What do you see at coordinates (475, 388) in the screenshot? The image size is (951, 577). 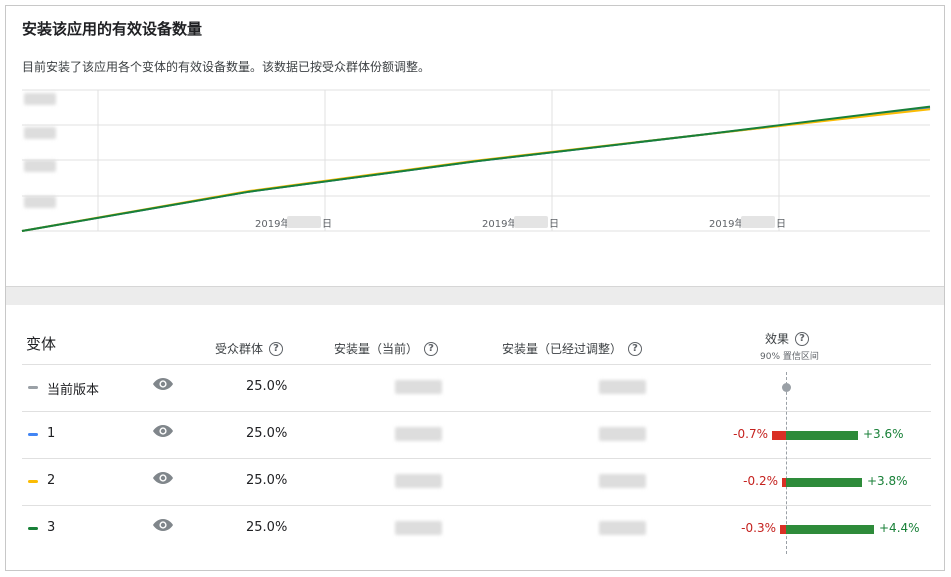 I see `table-row` at bounding box center [475, 388].